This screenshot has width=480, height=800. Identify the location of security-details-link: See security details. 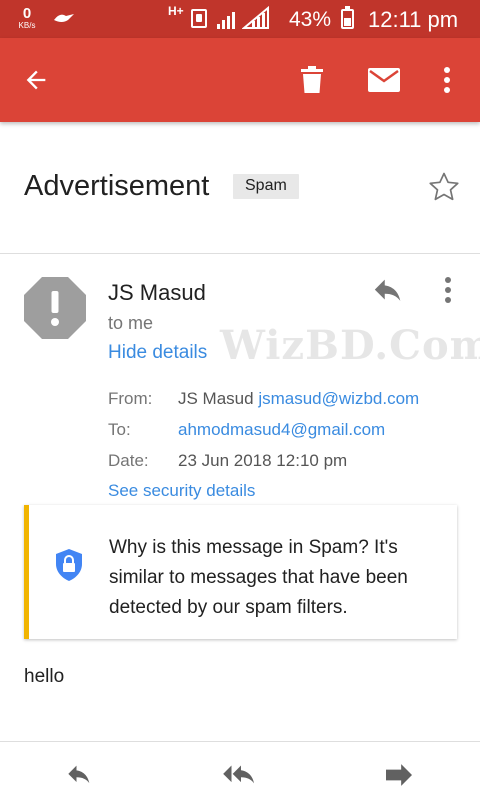
(181, 491).